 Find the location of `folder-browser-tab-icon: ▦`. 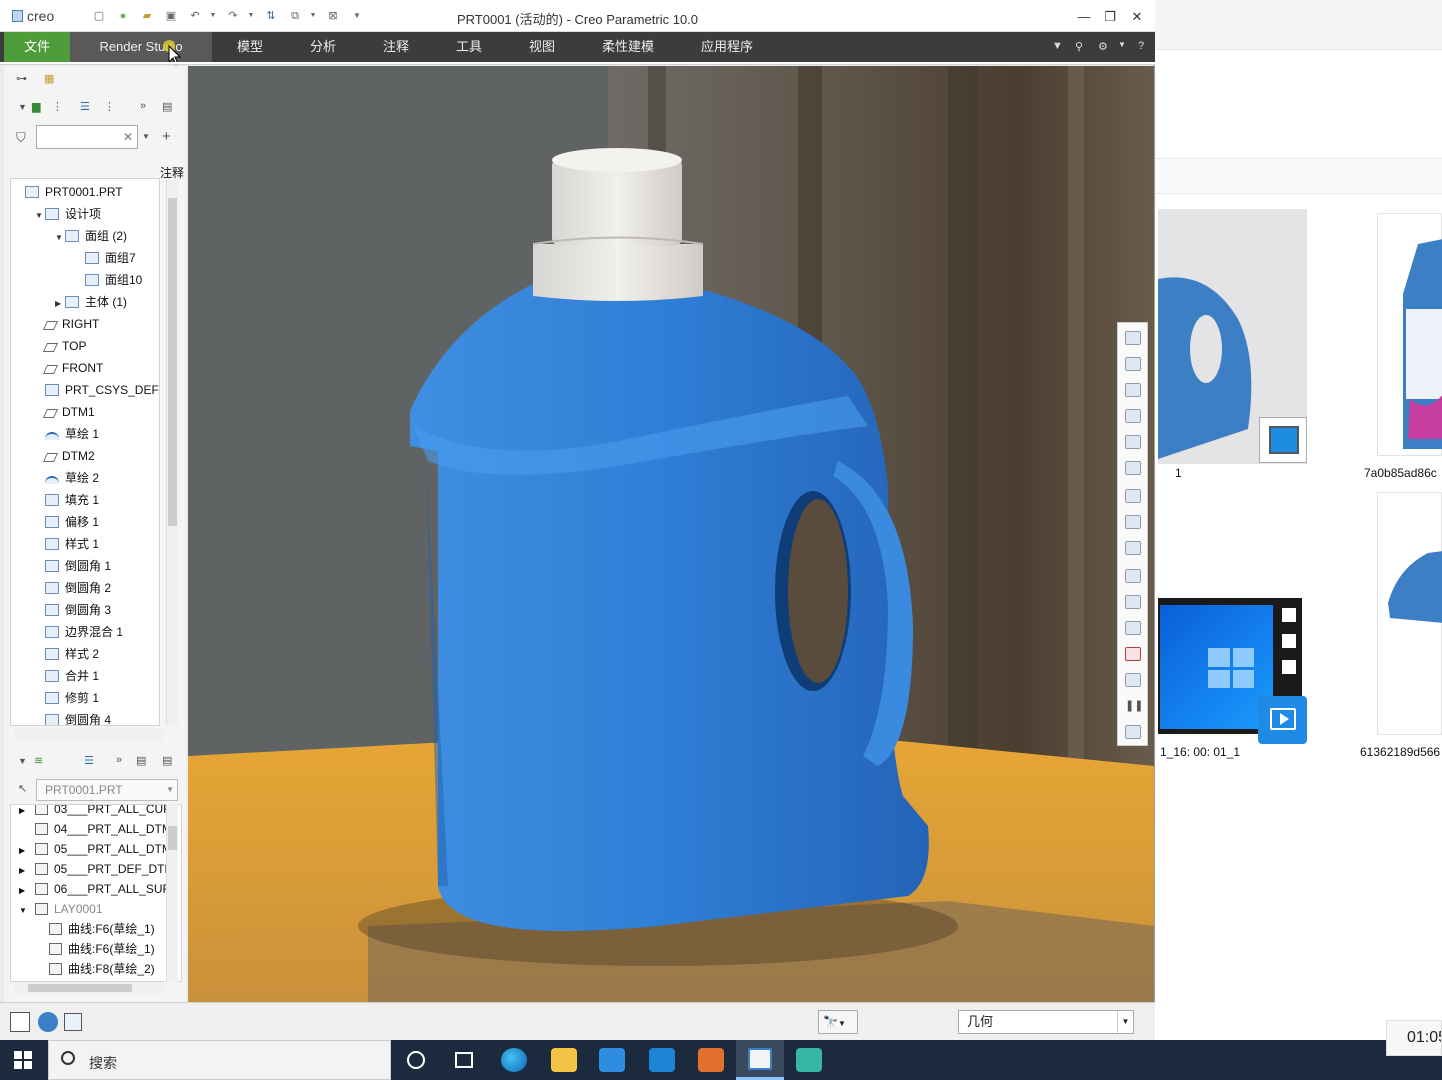

folder-browser-tab-icon: ▦ is located at coordinates (49, 78).